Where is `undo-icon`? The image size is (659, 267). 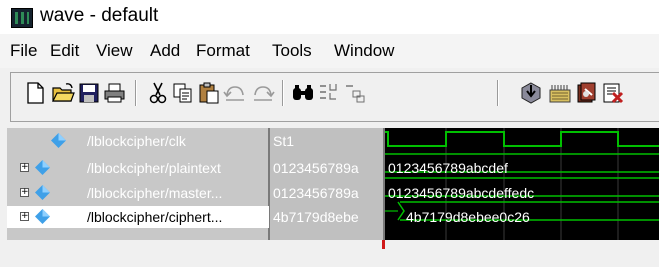 undo-icon is located at coordinates (235, 93).